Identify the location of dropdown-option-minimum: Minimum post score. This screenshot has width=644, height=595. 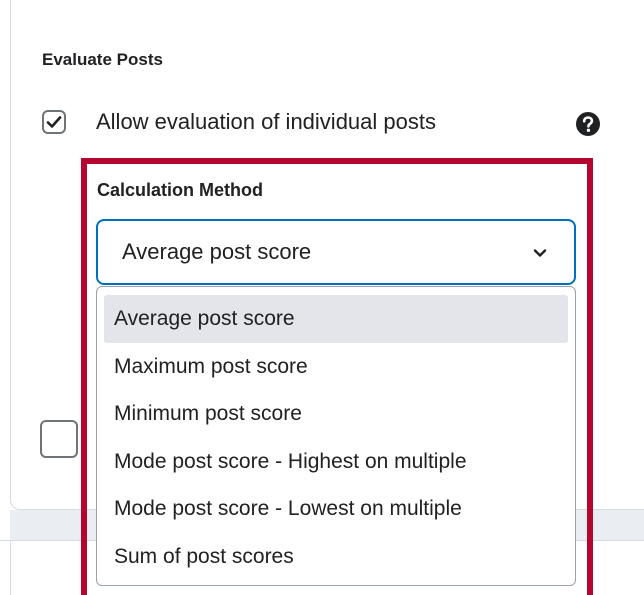
(336, 414).